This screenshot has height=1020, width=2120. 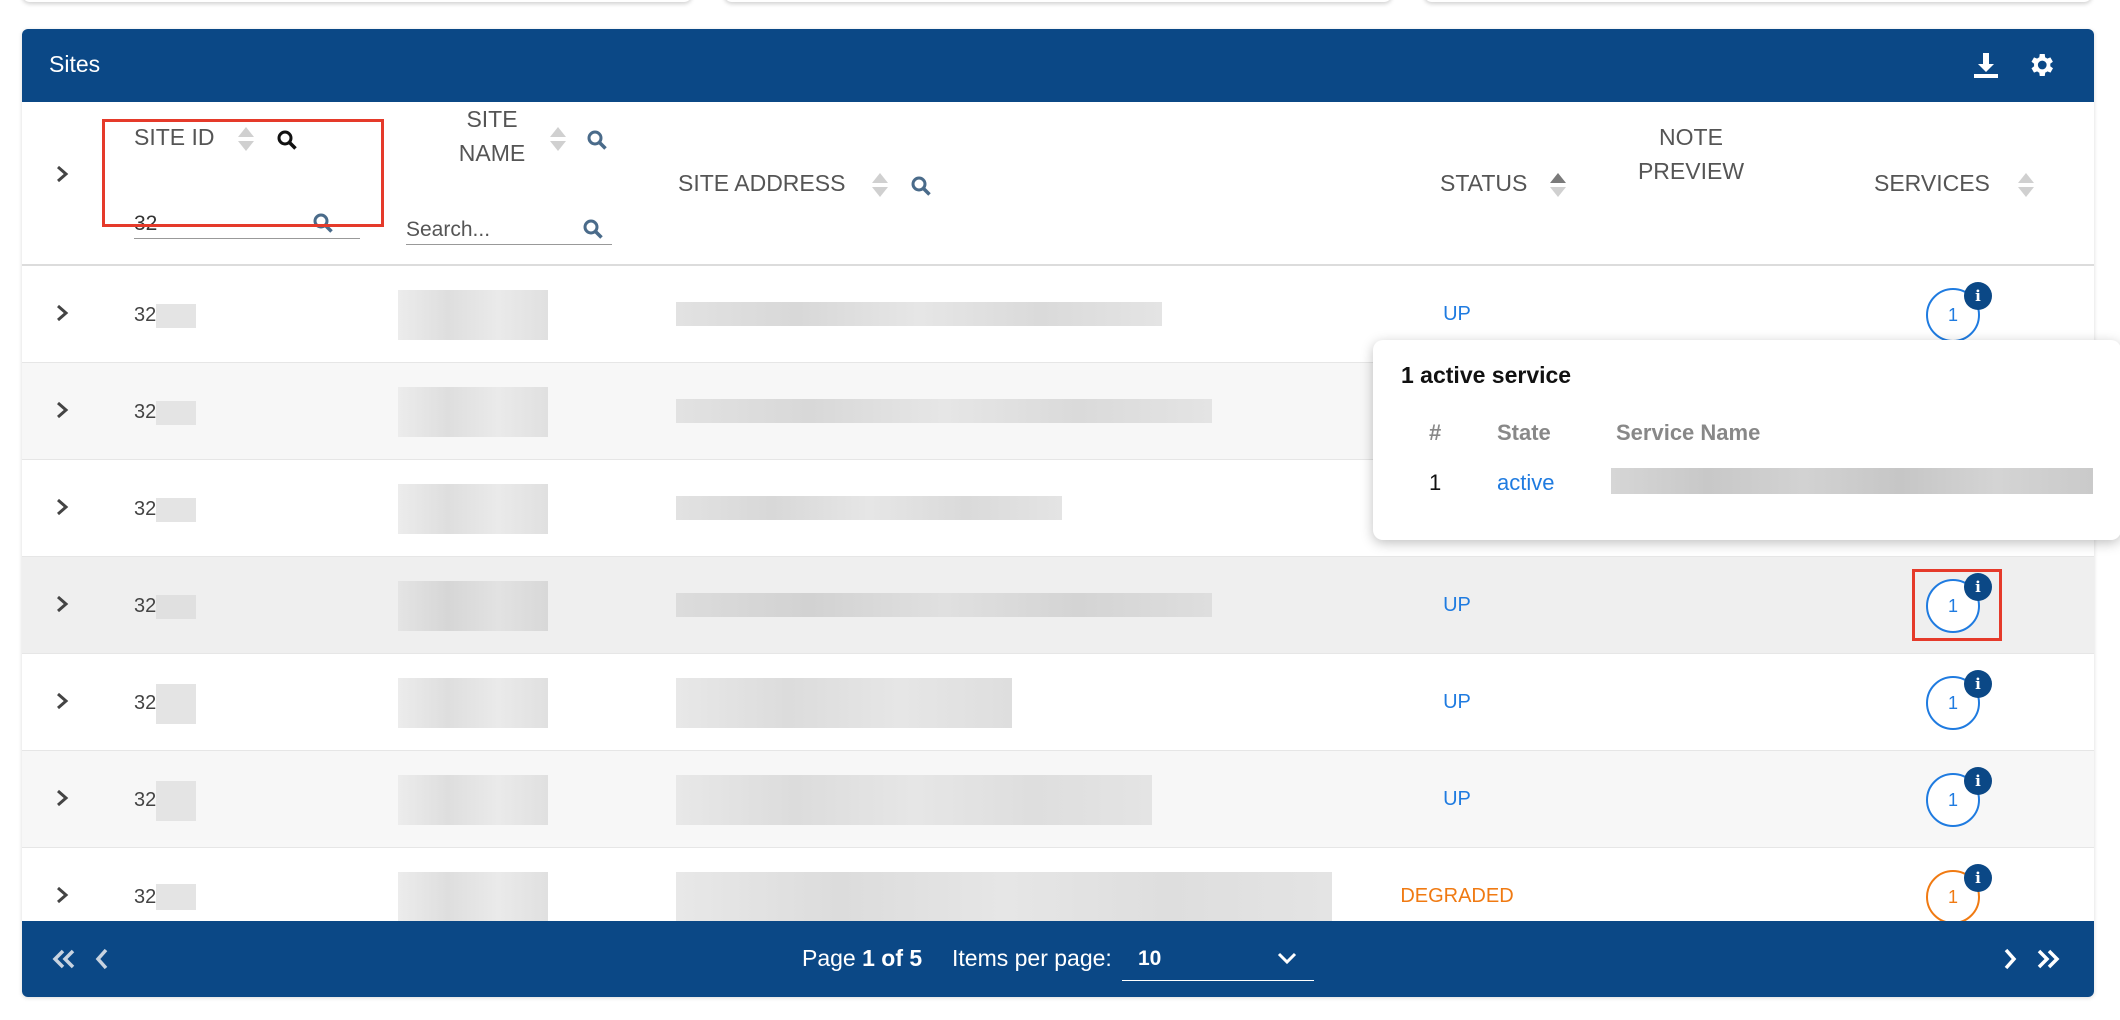 I want to click on col-note-preview: NOTE PREVIEW, so click(x=1691, y=154).